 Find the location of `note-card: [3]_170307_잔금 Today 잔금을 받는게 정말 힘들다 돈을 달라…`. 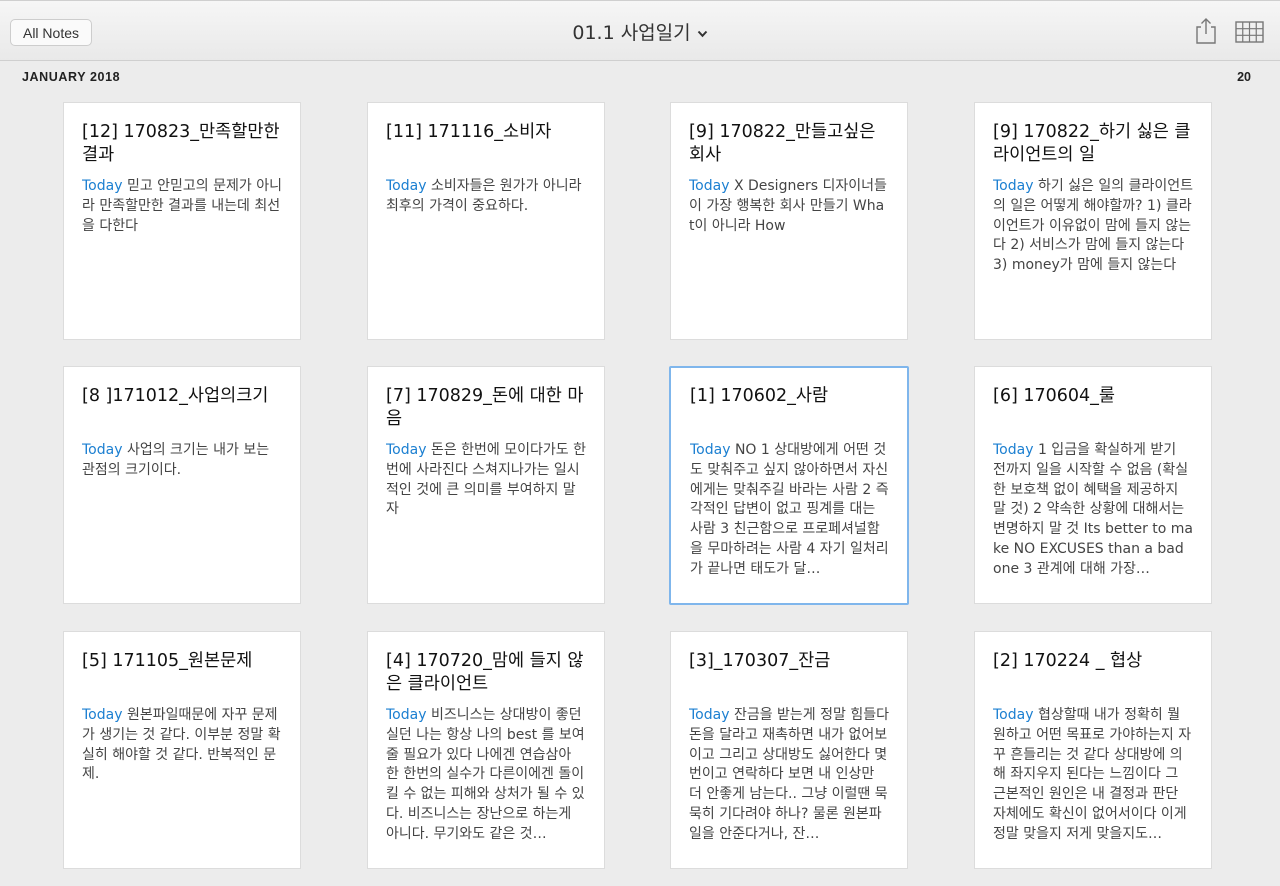

note-card: [3]_170307_잔금 Today 잔금을 받는게 정말 힘들다 돈을 달라… is located at coordinates (789, 750).